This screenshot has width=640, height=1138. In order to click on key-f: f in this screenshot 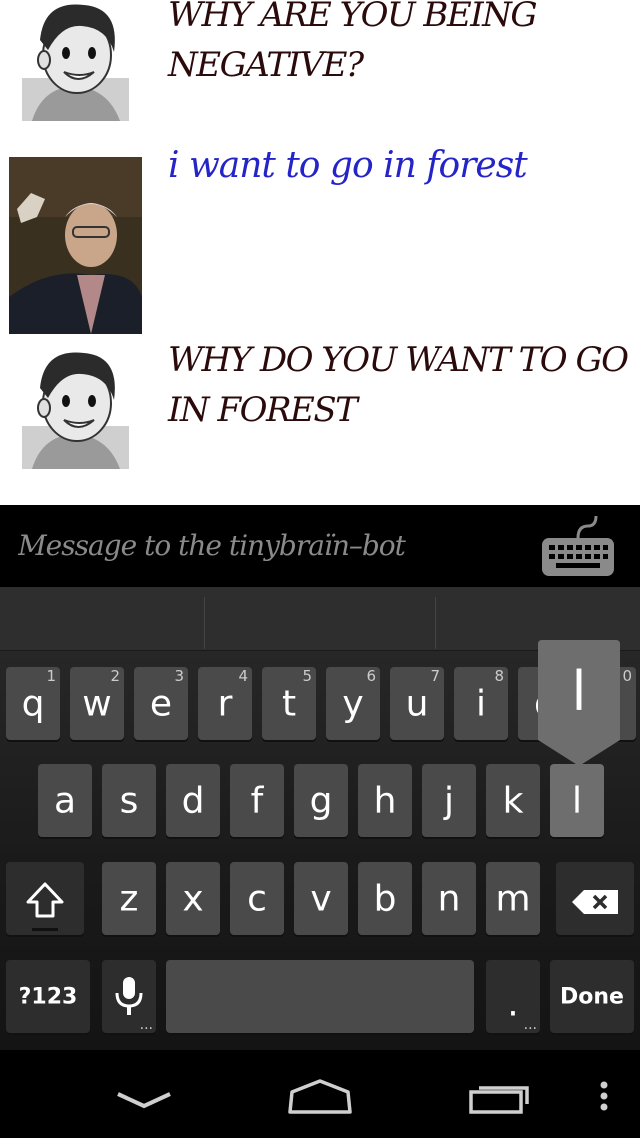, I will do `click(257, 800)`.